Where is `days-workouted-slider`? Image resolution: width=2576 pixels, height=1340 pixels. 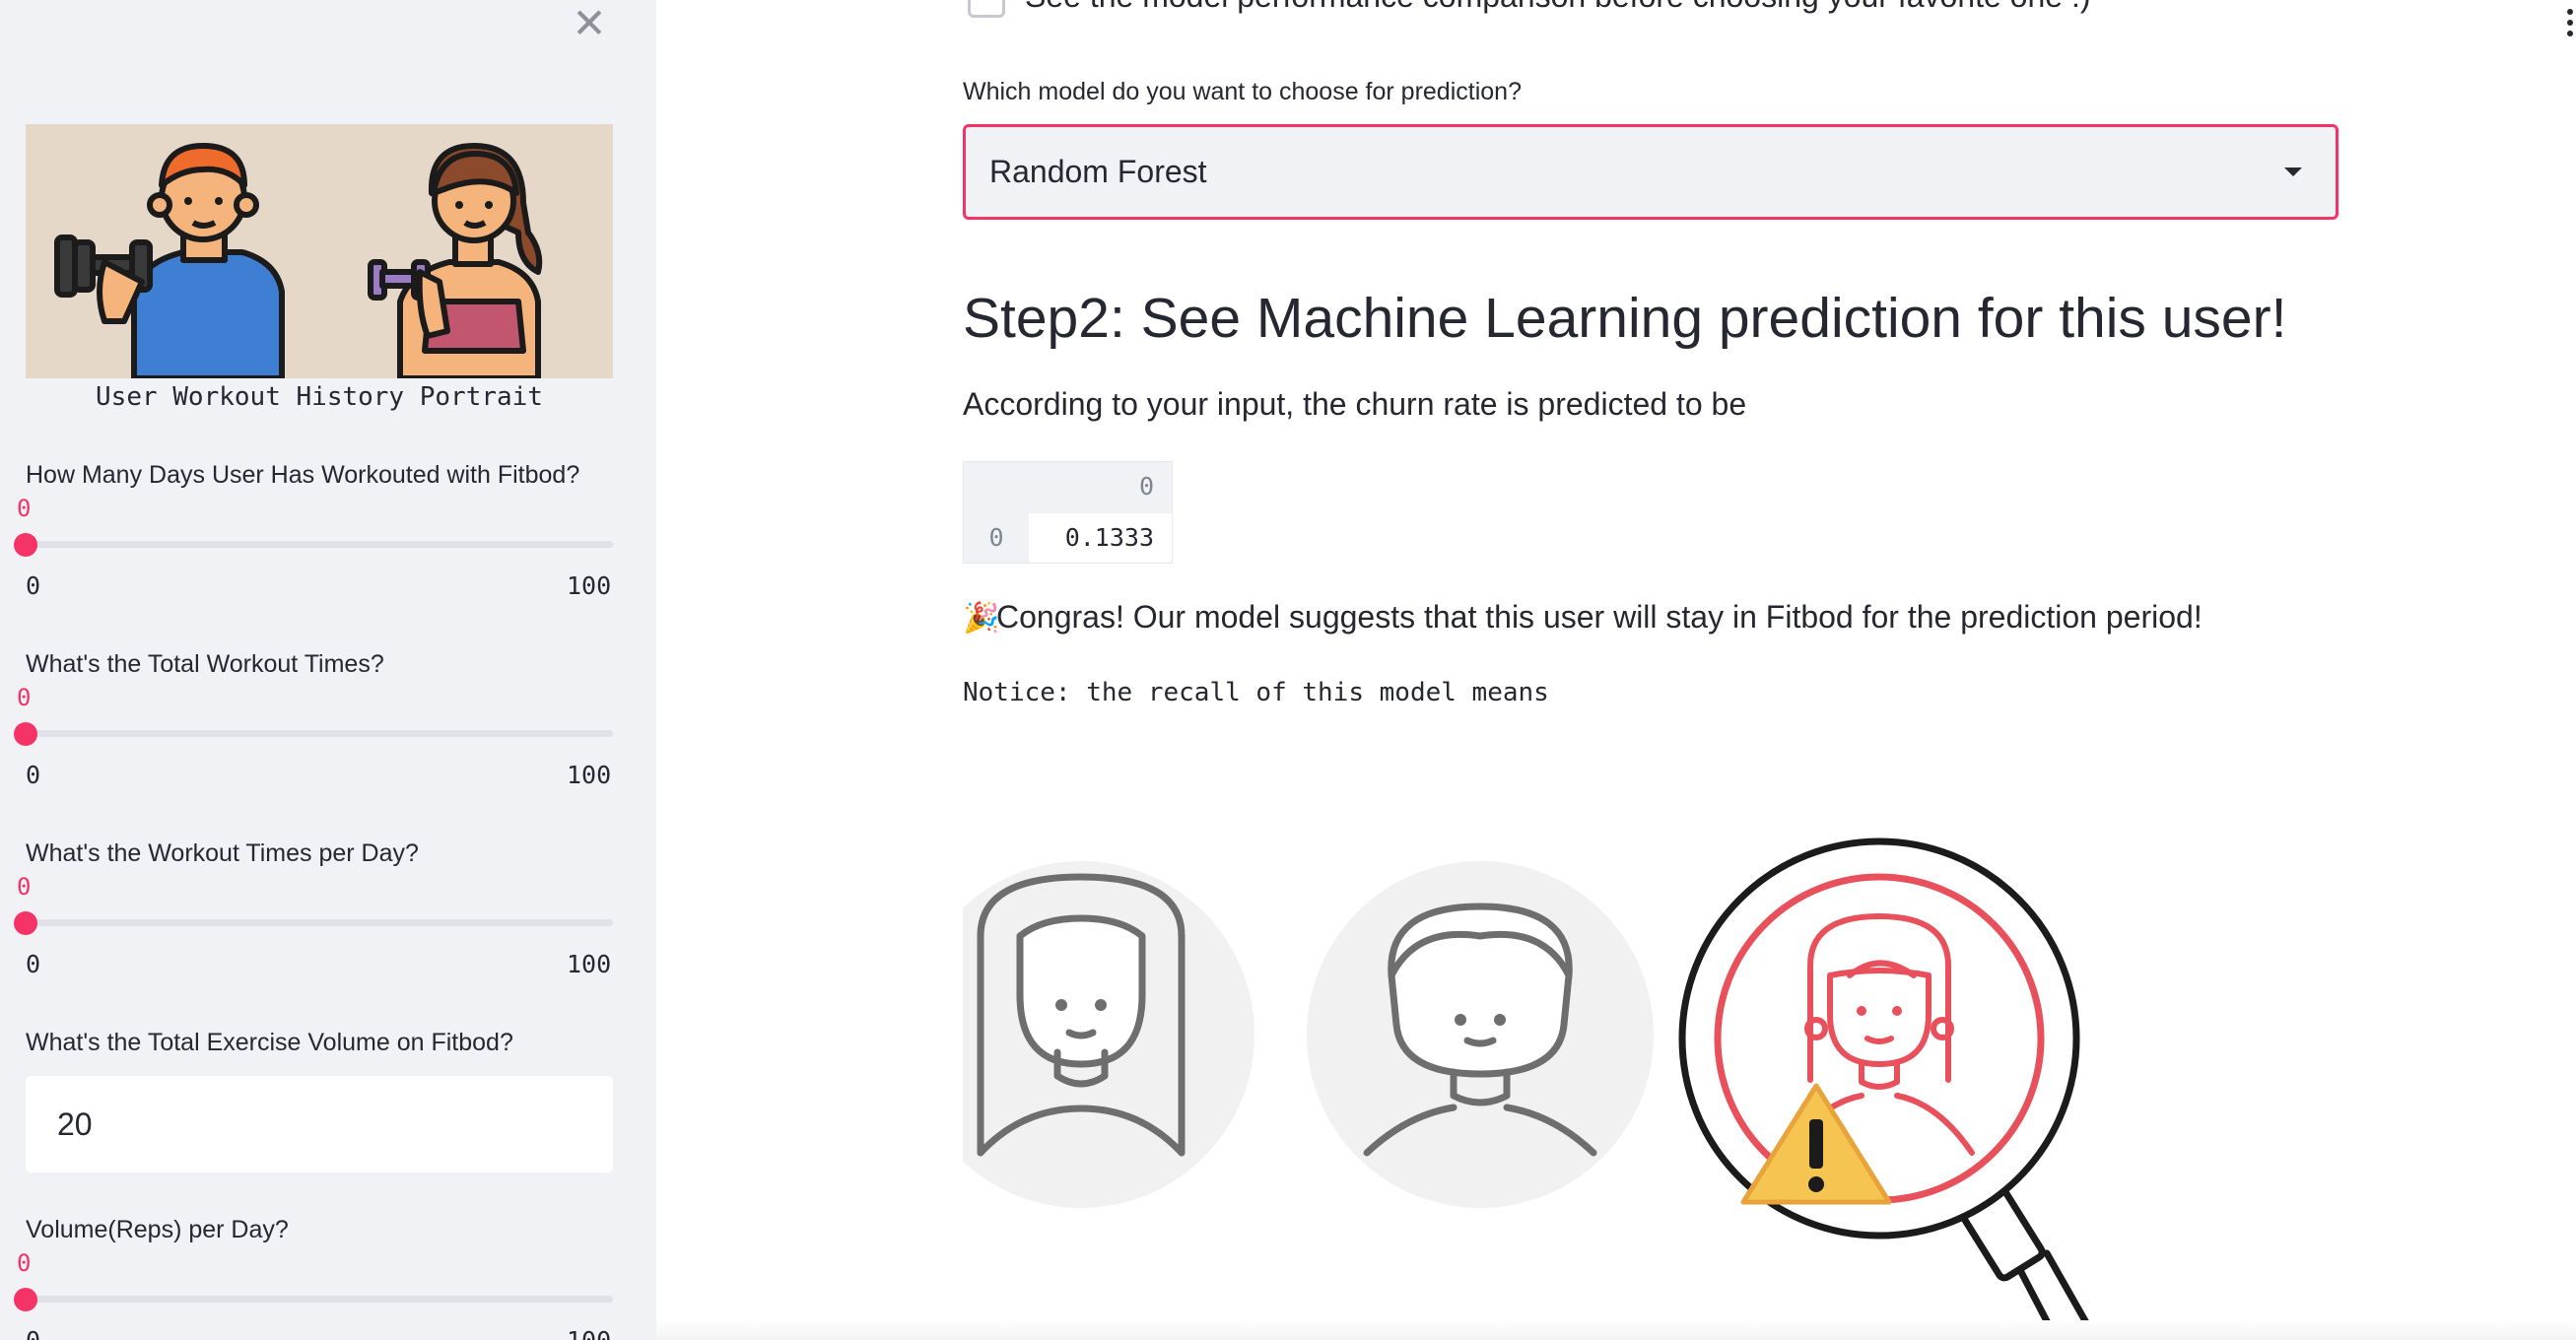
days-workouted-slider is located at coordinates (319, 544).